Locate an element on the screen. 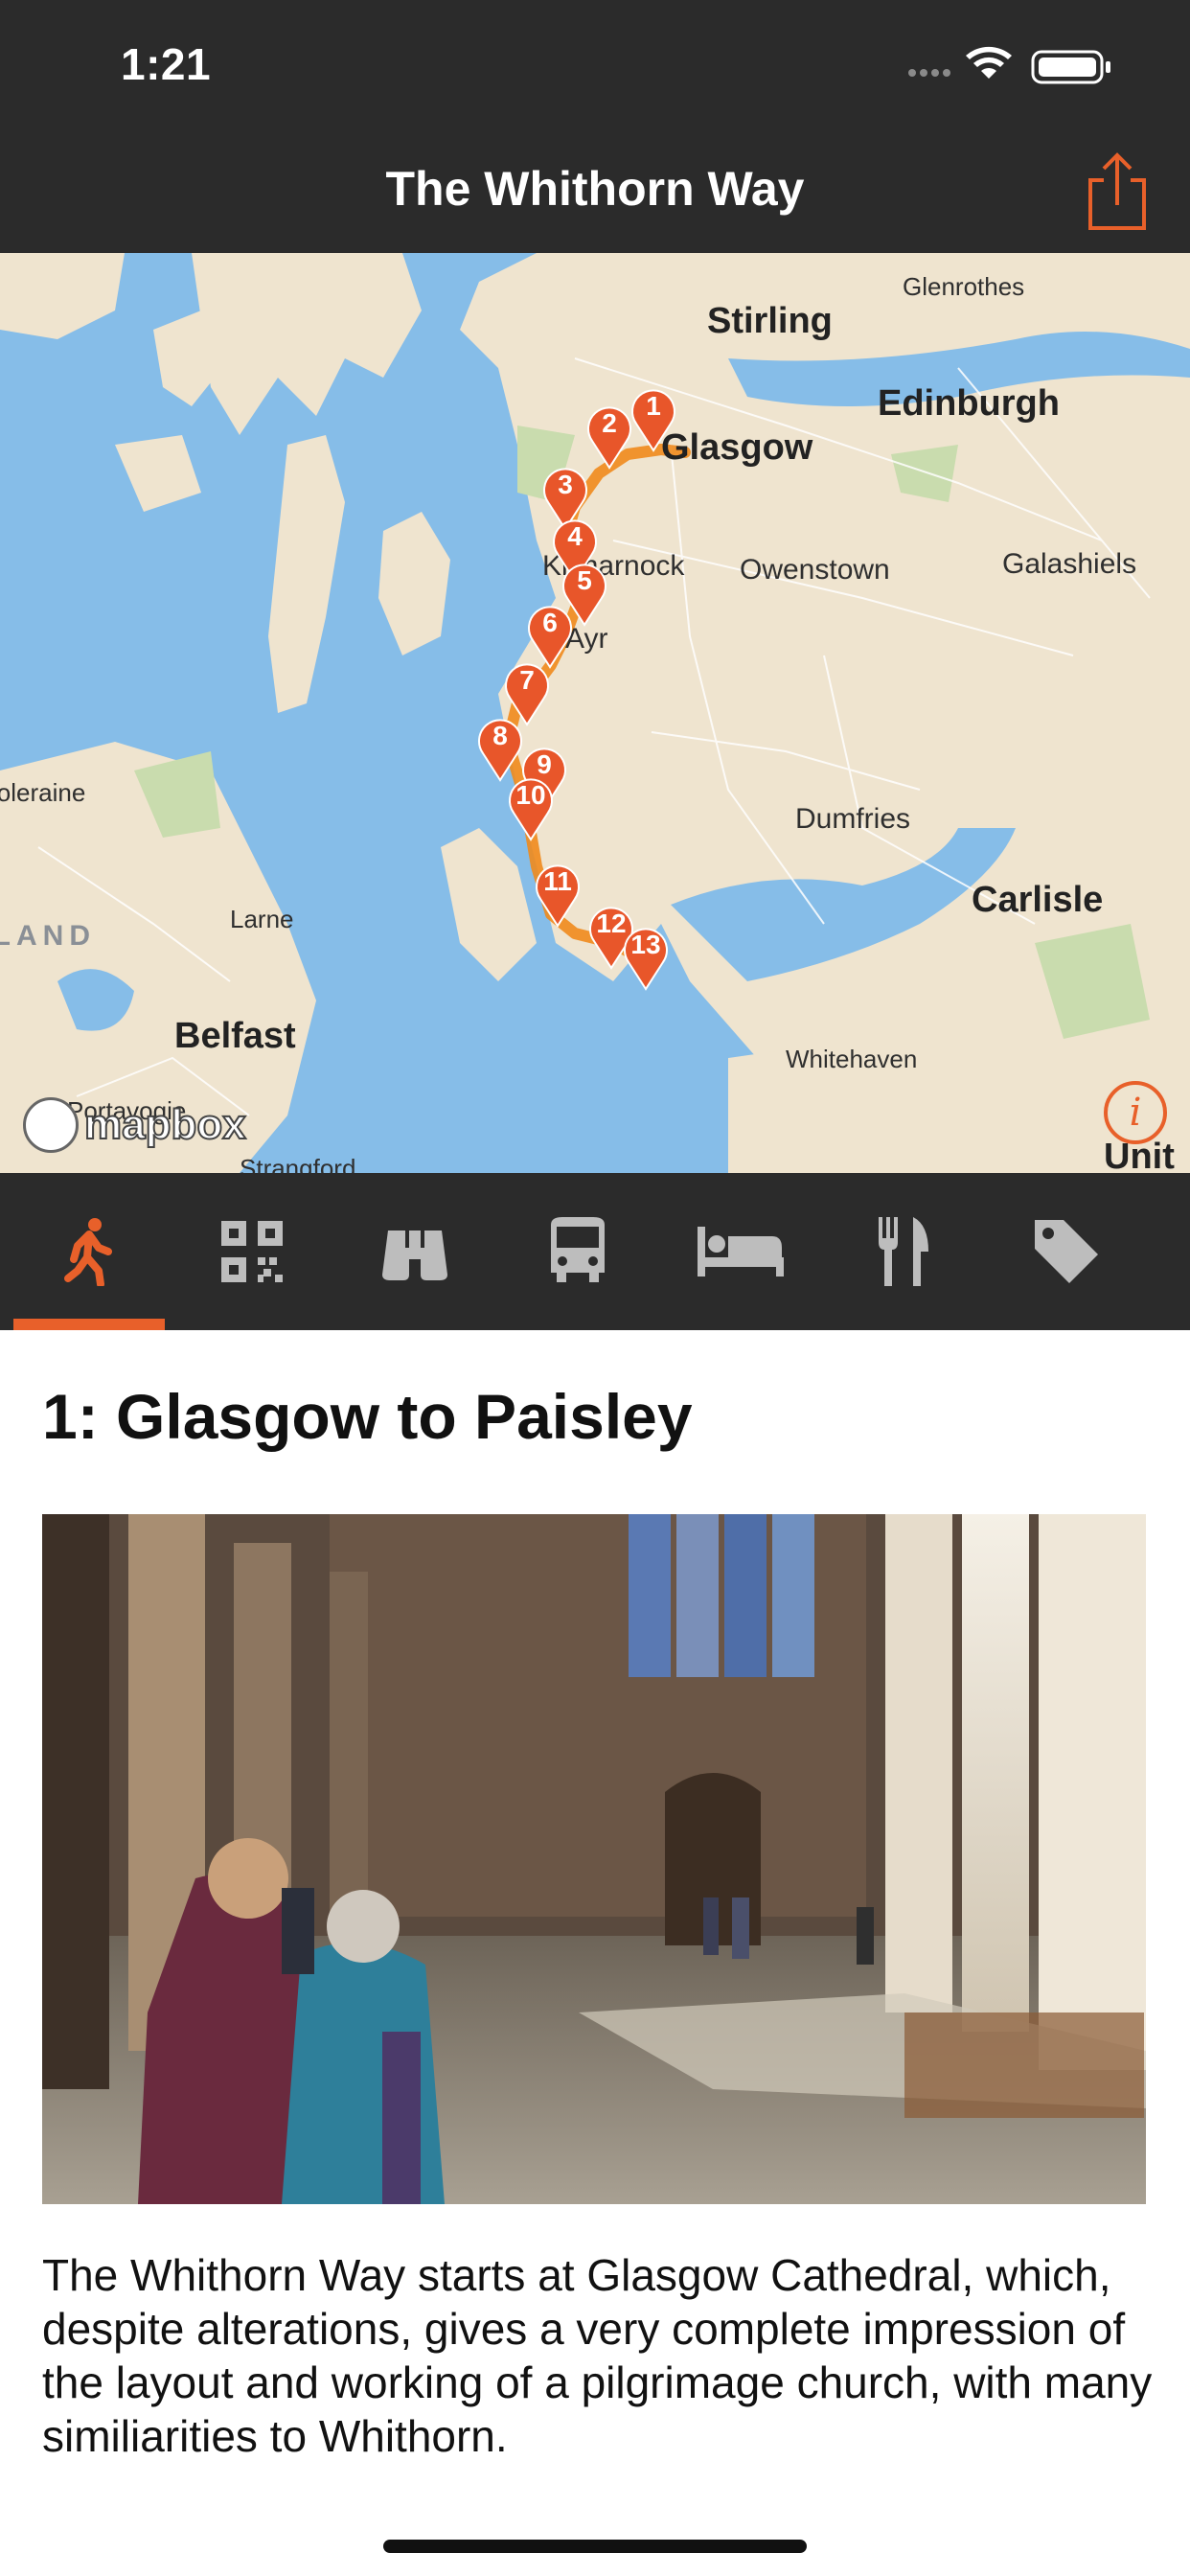  mapbox-logo: mapbox is located at coordinates (135, 1125).